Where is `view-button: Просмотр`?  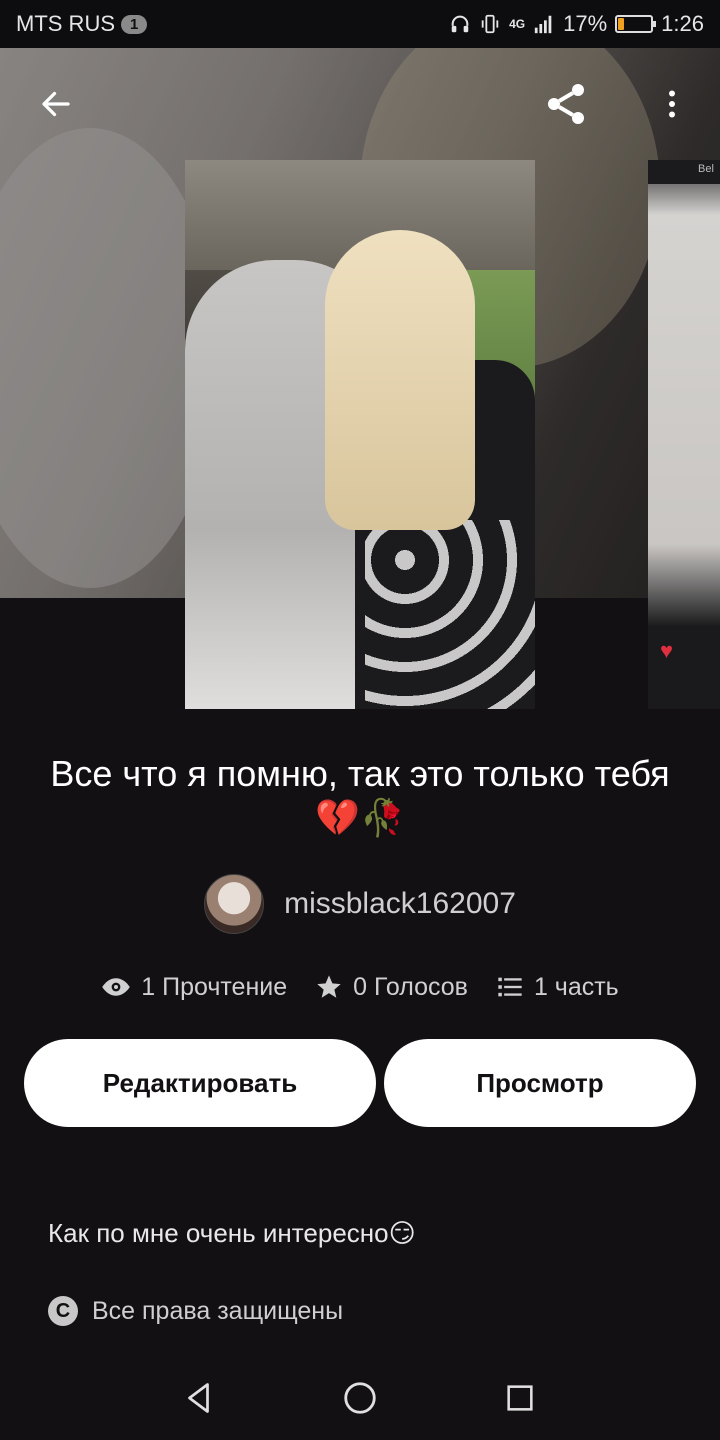 view-button: Просмотр is located at coordinates (540, 1083).